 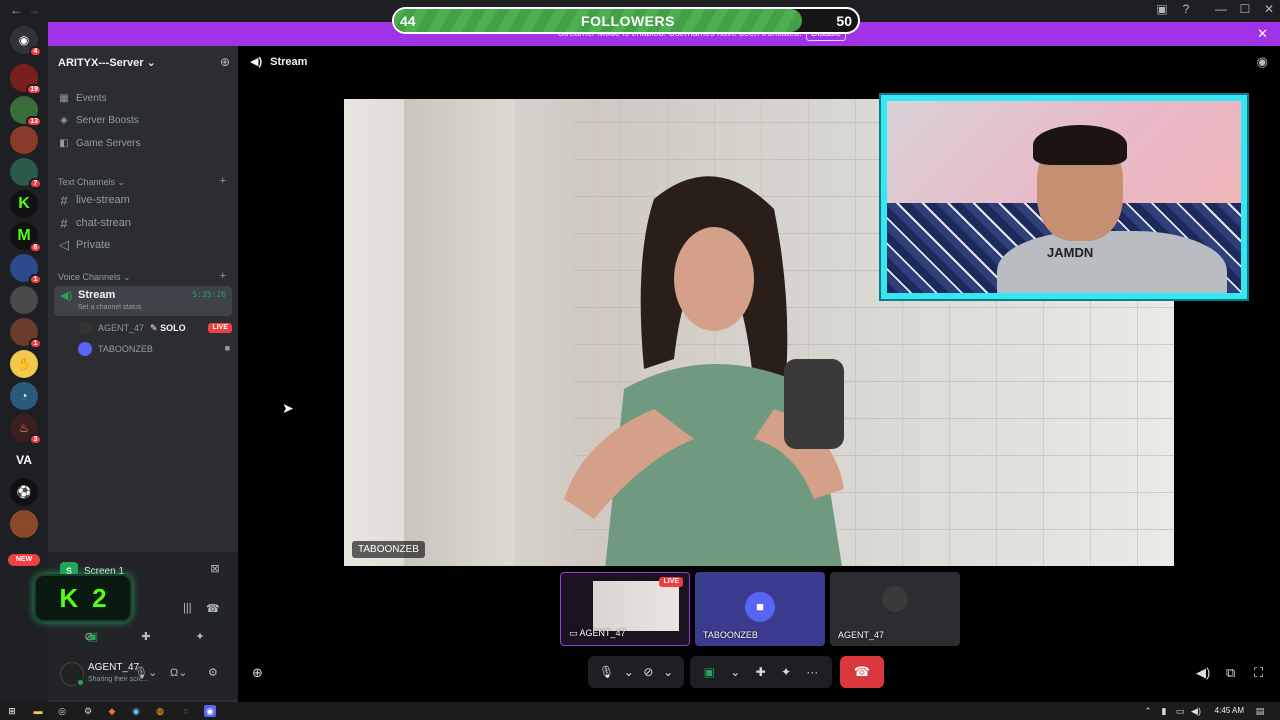 I want to click on channel-label: Private, so click(x=93, y=245).